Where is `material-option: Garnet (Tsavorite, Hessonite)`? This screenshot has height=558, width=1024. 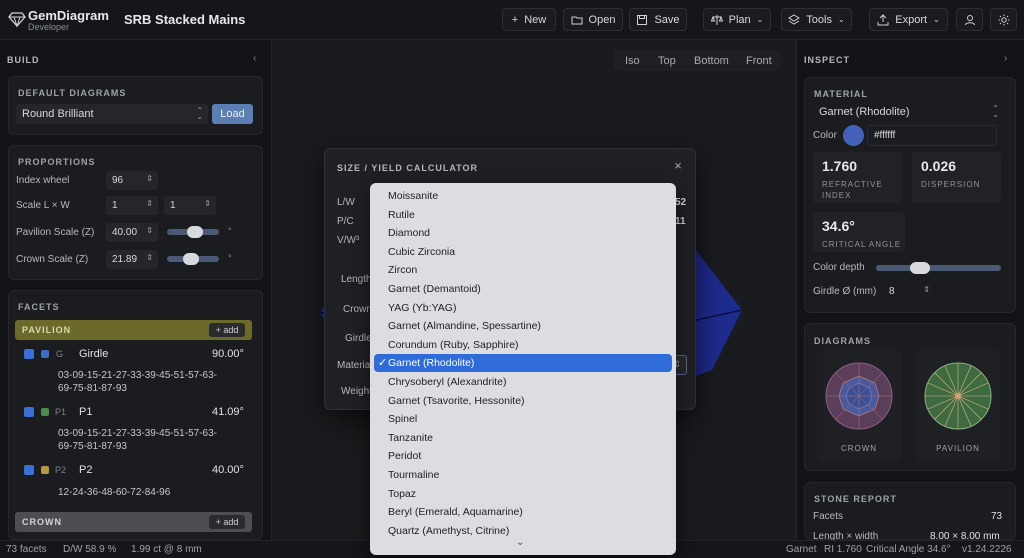
material-option: Garnet (Tsavorite, Hessonite) is located at coordinates (523, 401).